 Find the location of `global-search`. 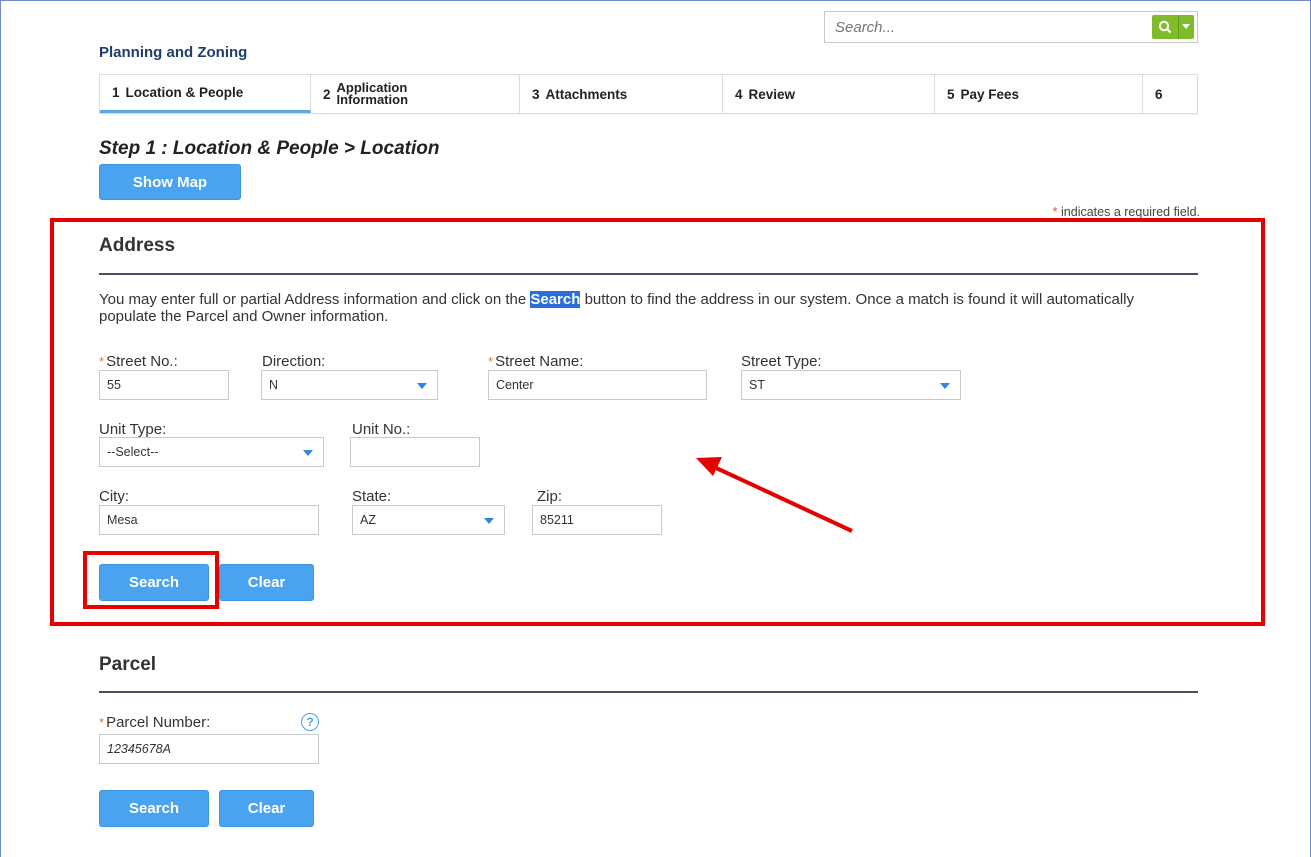

global-search is located at coordinates (1011, 27).